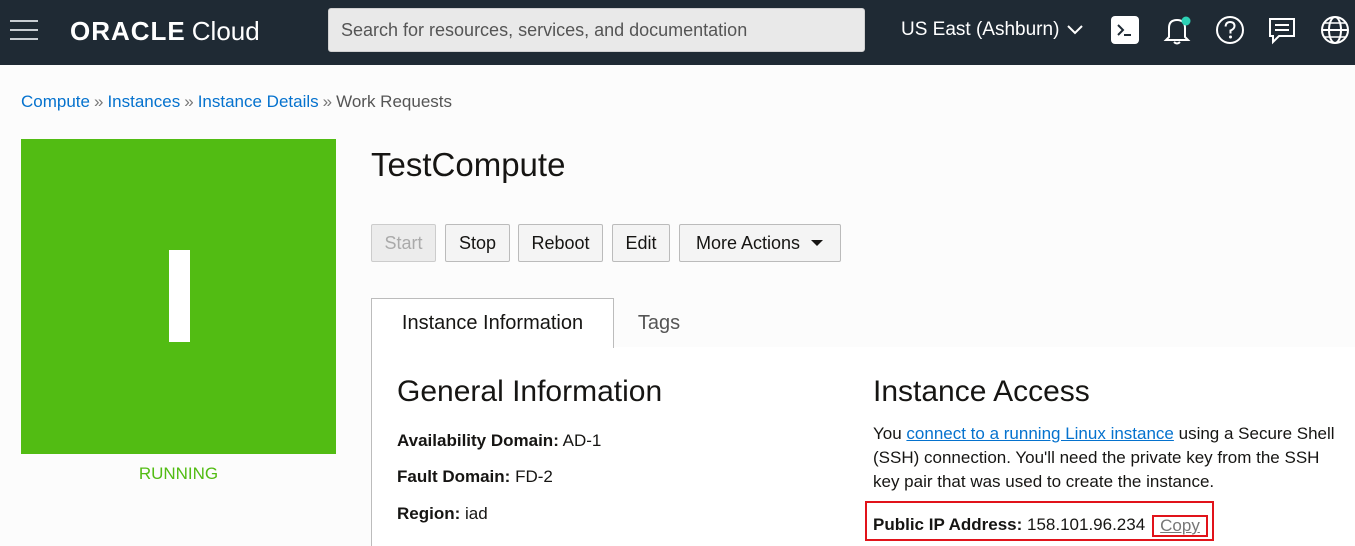 The height and width of the screenshot is (546, 1355). I want to click on region-selector: US East (Ashburn), so click(992, 30).